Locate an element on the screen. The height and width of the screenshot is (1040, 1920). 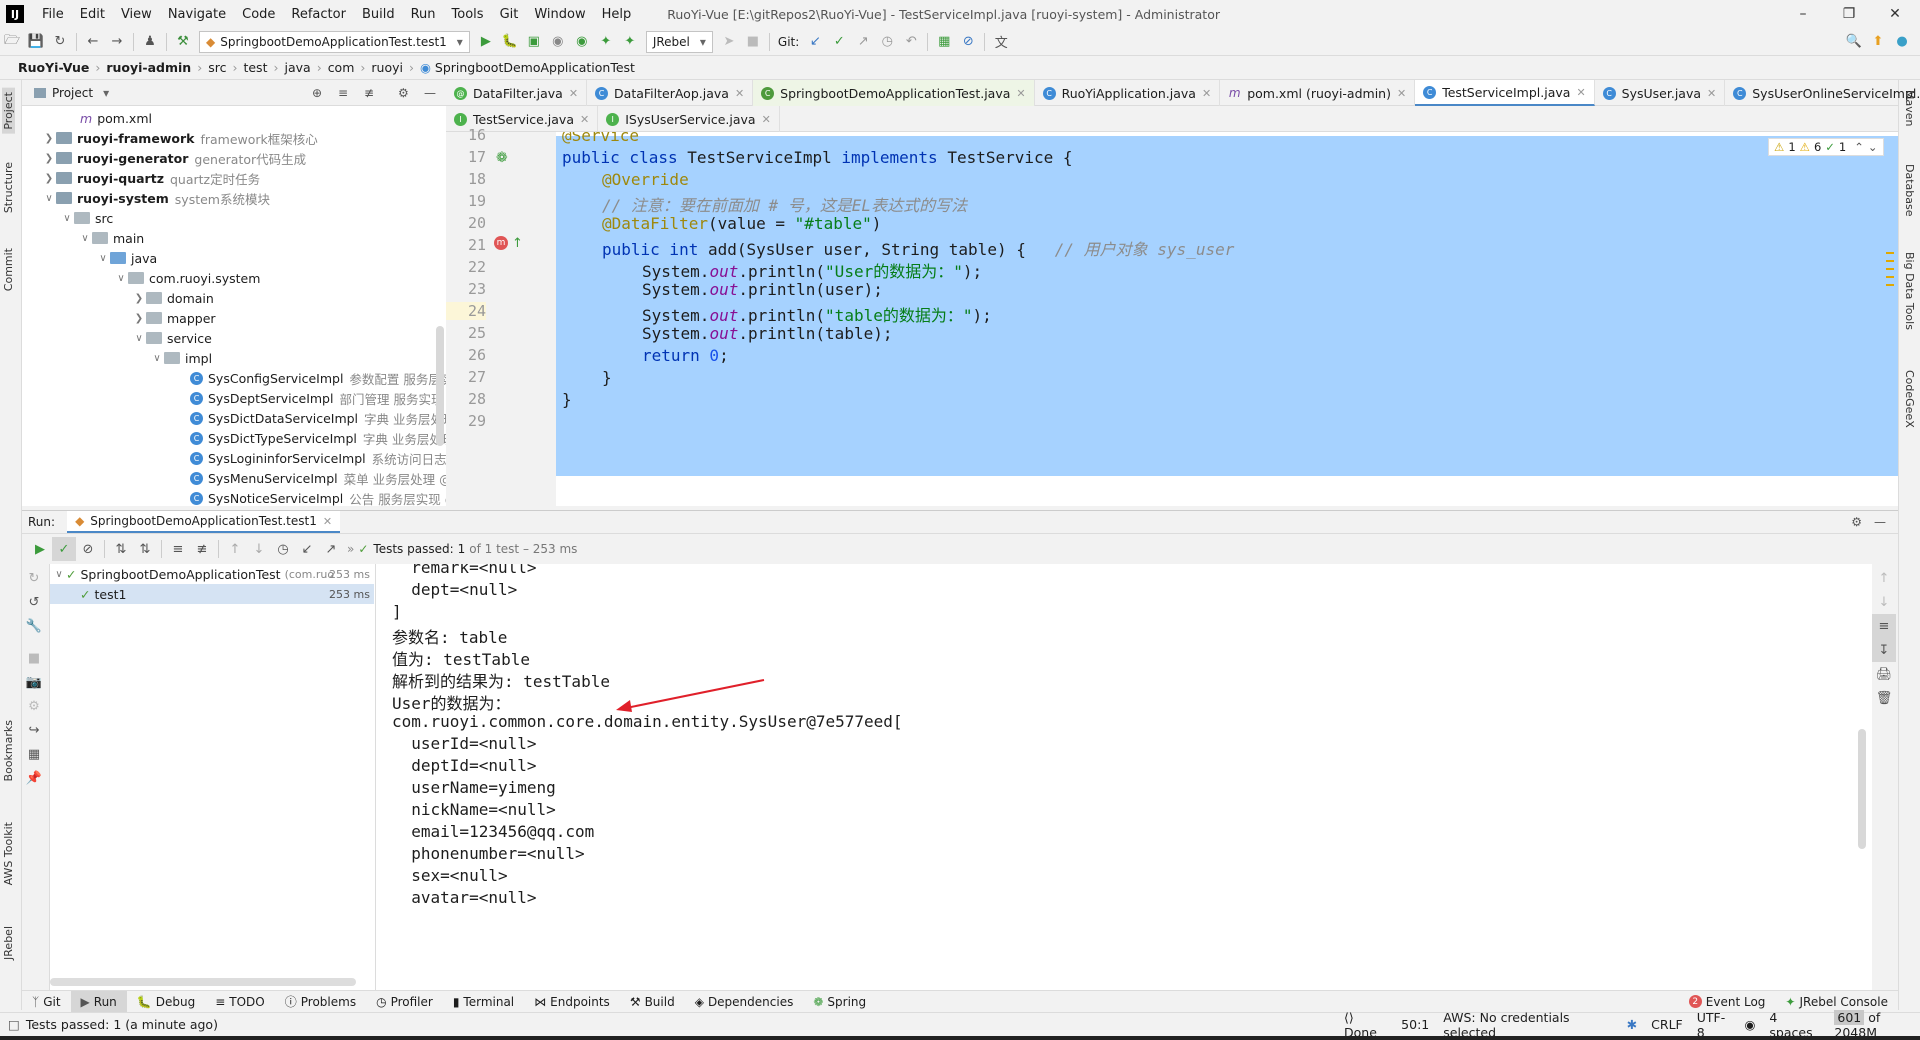
menu-run: Run is located at coordinates (423, 14).